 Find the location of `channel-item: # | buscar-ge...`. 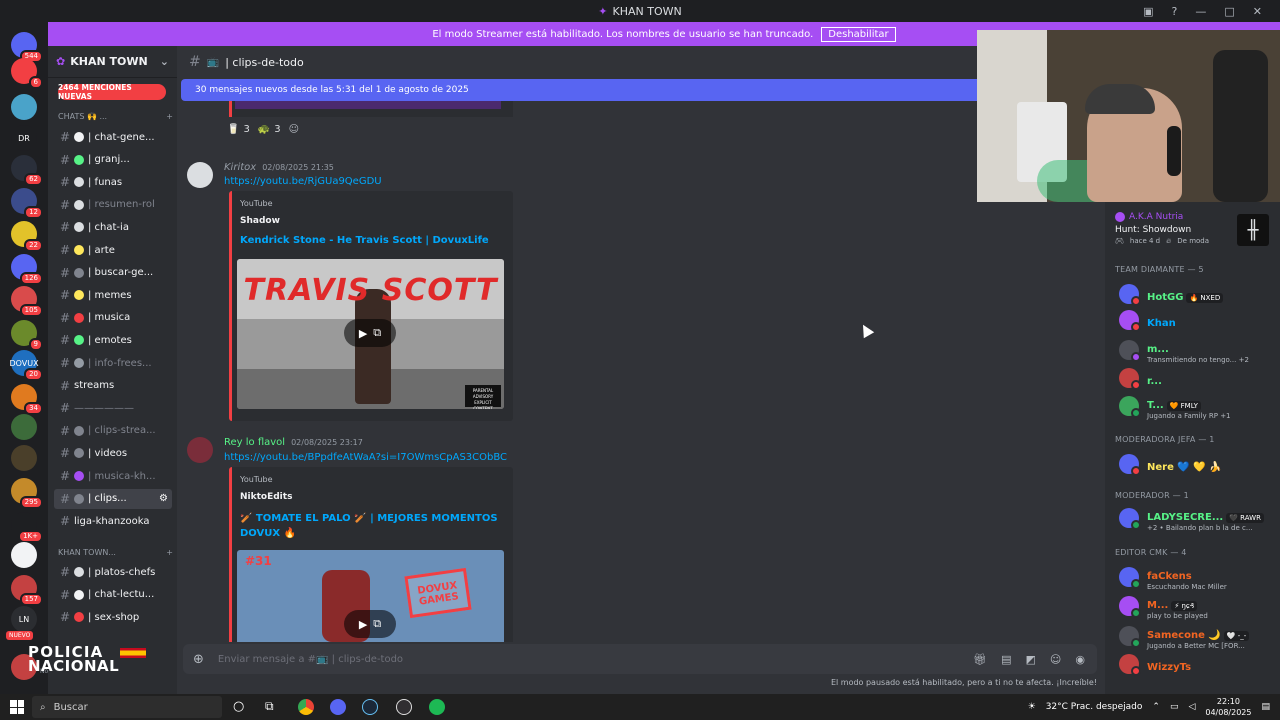

channel-item: # | buscar-ge... is located at coordinates (113, 273).